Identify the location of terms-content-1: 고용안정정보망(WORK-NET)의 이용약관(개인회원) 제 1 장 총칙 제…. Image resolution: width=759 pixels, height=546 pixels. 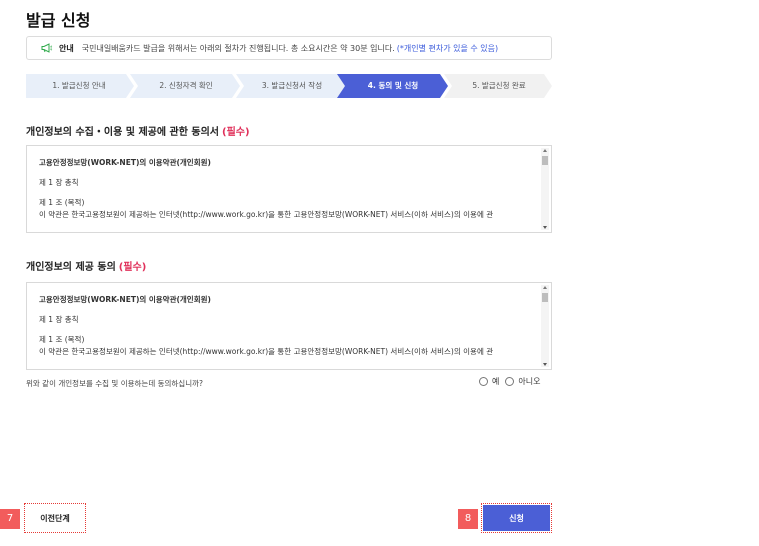
(286, 189).